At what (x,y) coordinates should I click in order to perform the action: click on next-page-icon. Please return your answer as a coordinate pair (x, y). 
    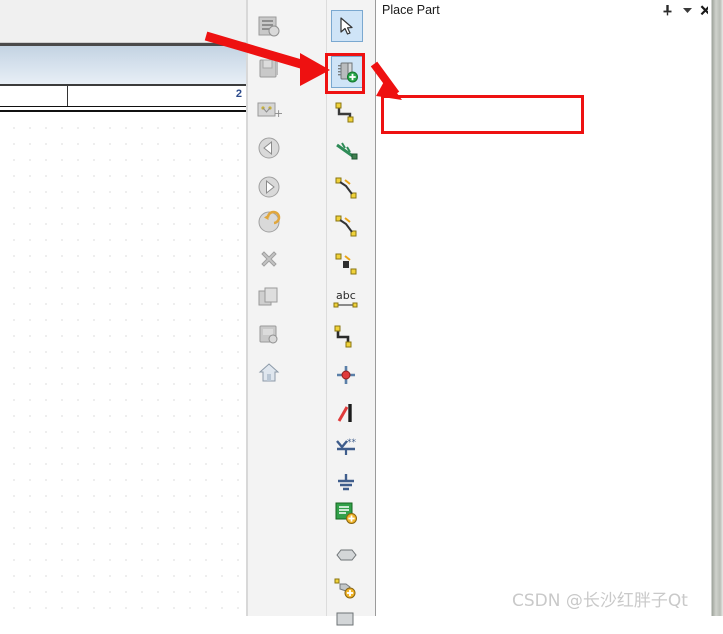
    Looking at the image, I should click on (269, 187).